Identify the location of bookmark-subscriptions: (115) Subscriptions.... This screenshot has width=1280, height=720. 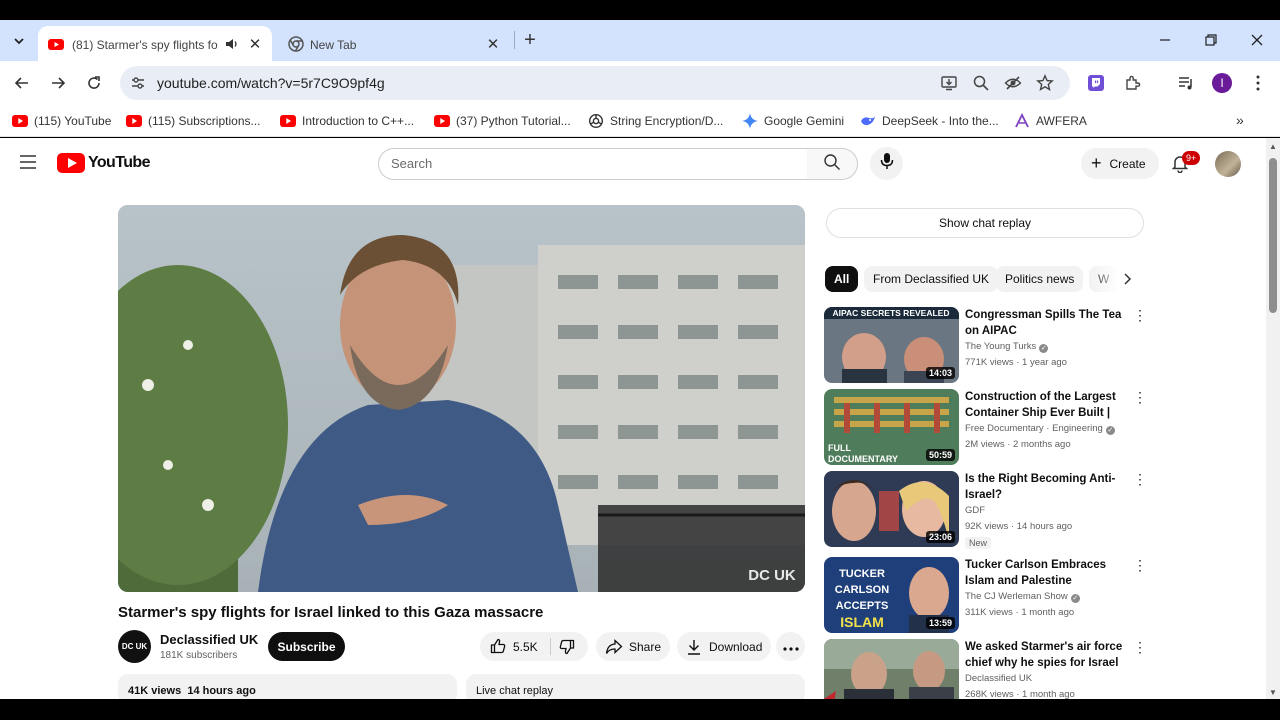
(193, 121).